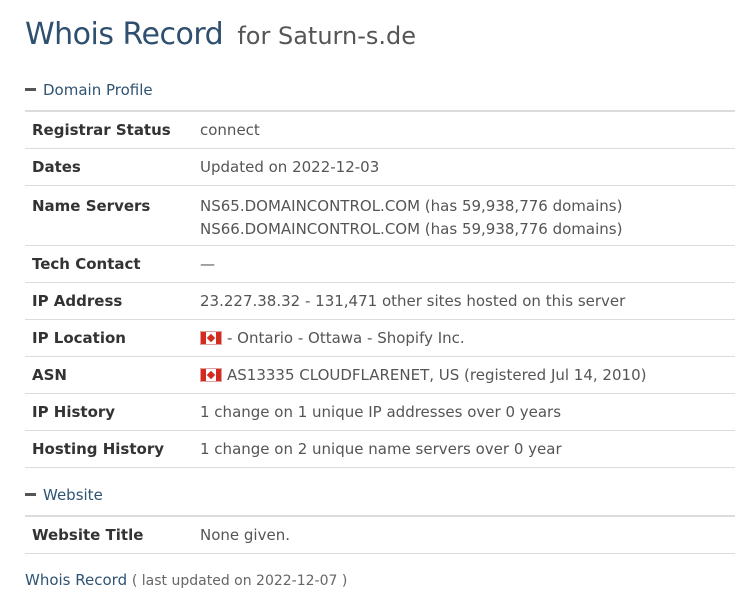 This screenshot has height=600, width=735. I want to click on row-key: Website Title, so click(112, 535).